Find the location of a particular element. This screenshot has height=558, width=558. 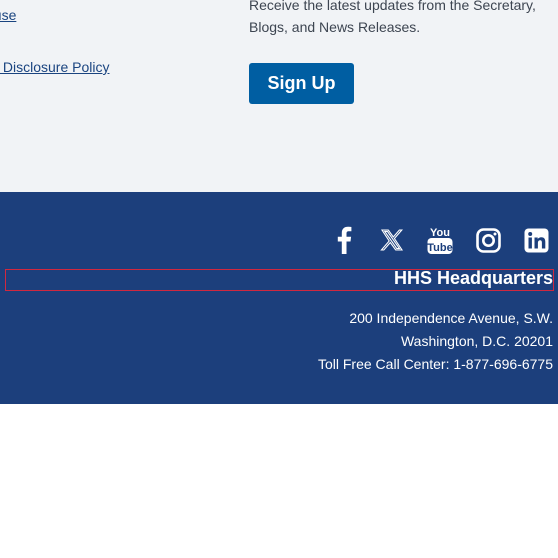

x-twitter-icon is located at coordinates (392, 240).